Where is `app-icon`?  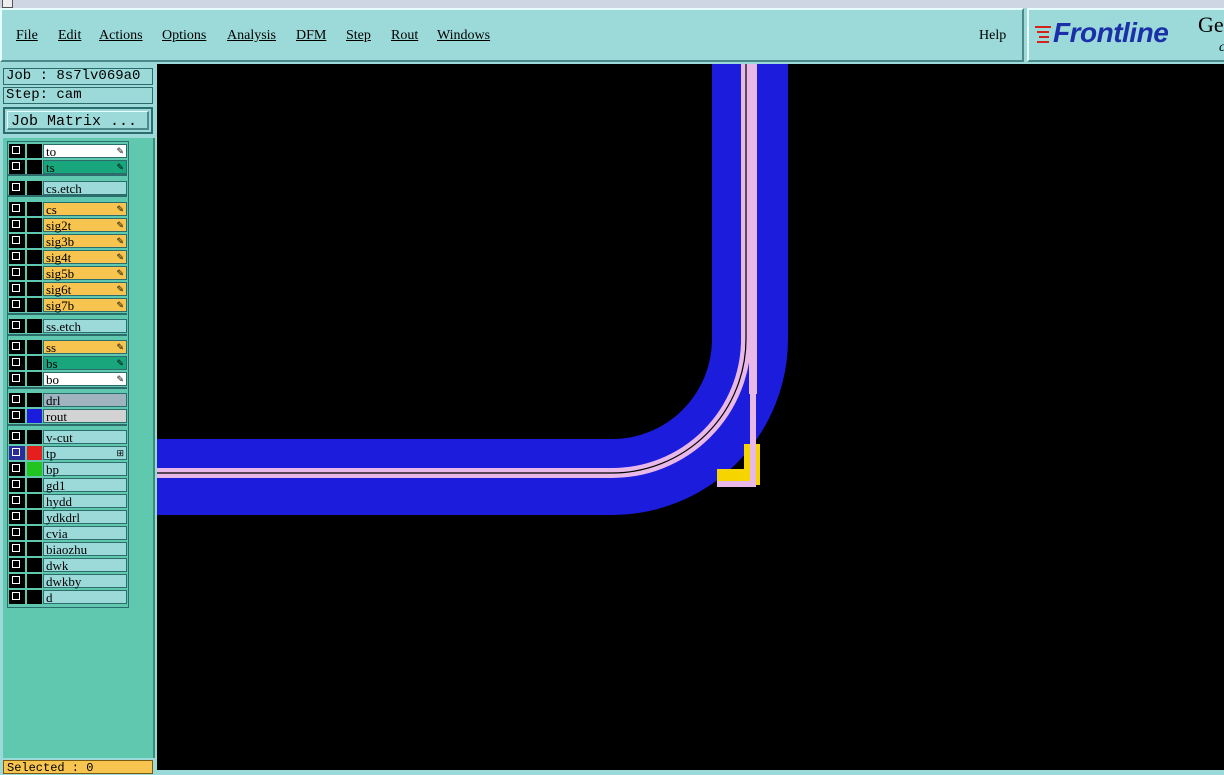
app-icon is located at coordinates (7, 4).